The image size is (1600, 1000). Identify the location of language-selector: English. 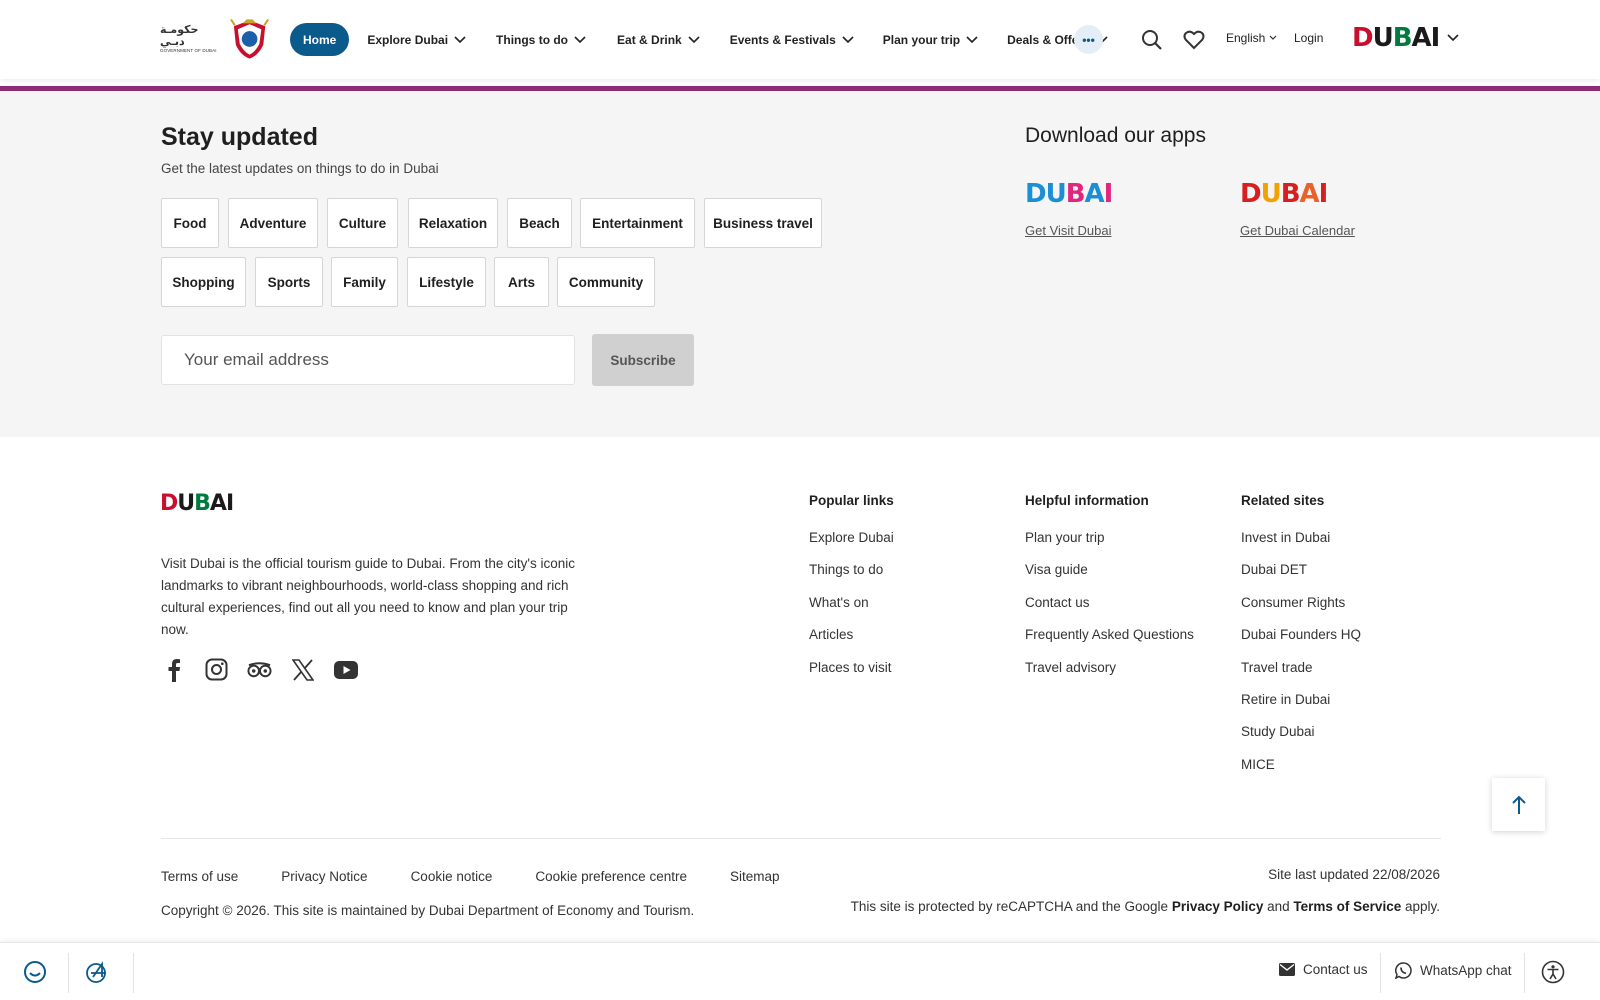
(1251, 38).